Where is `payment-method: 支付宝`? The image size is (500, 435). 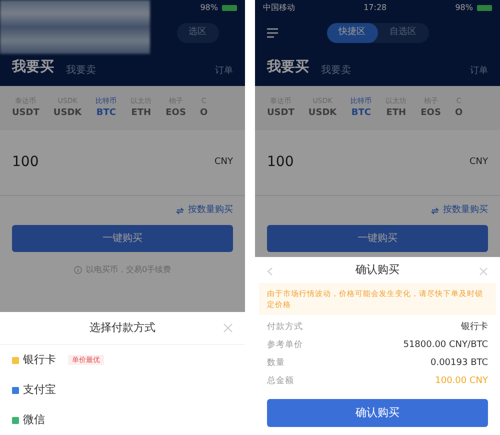
payment-method: 支付宝 is located at coordinates (122, 390).